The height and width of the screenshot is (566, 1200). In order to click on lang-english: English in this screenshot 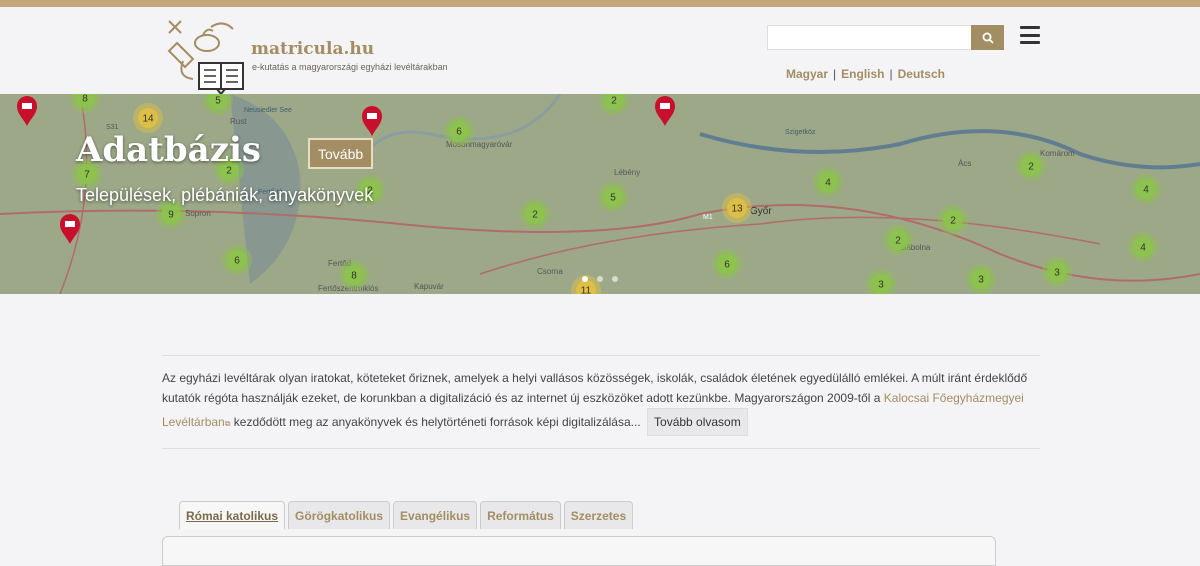, I will do `click(862, 74)`.